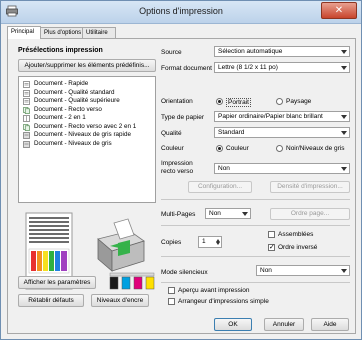  What do you see at coordinates (171, 301) in the screenshot?
I see `simple-arranger-checkbox` at bounding box center [171, 301].